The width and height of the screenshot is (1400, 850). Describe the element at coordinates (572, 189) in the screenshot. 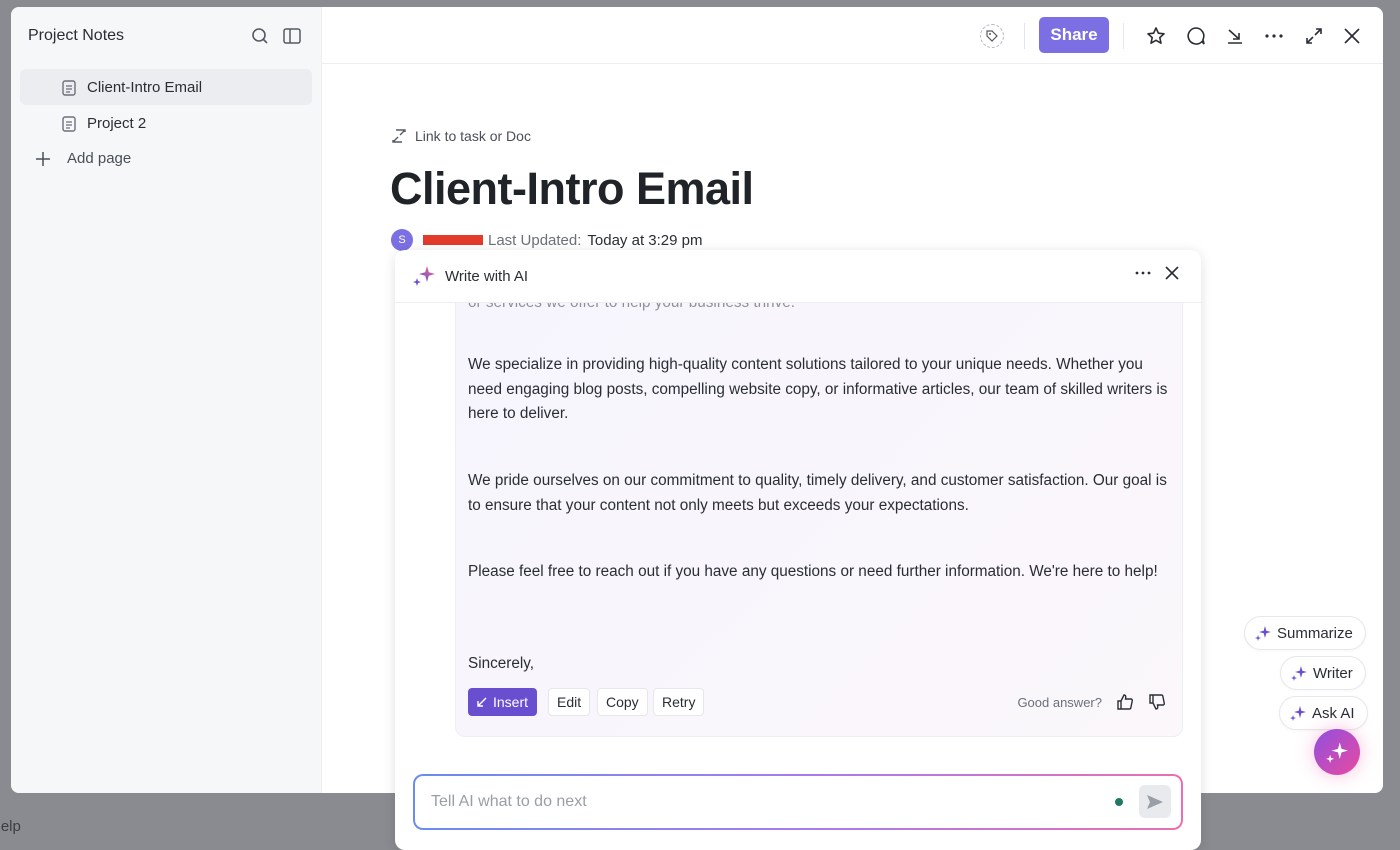

I see `page-title: Client-Intro Email` at that location.